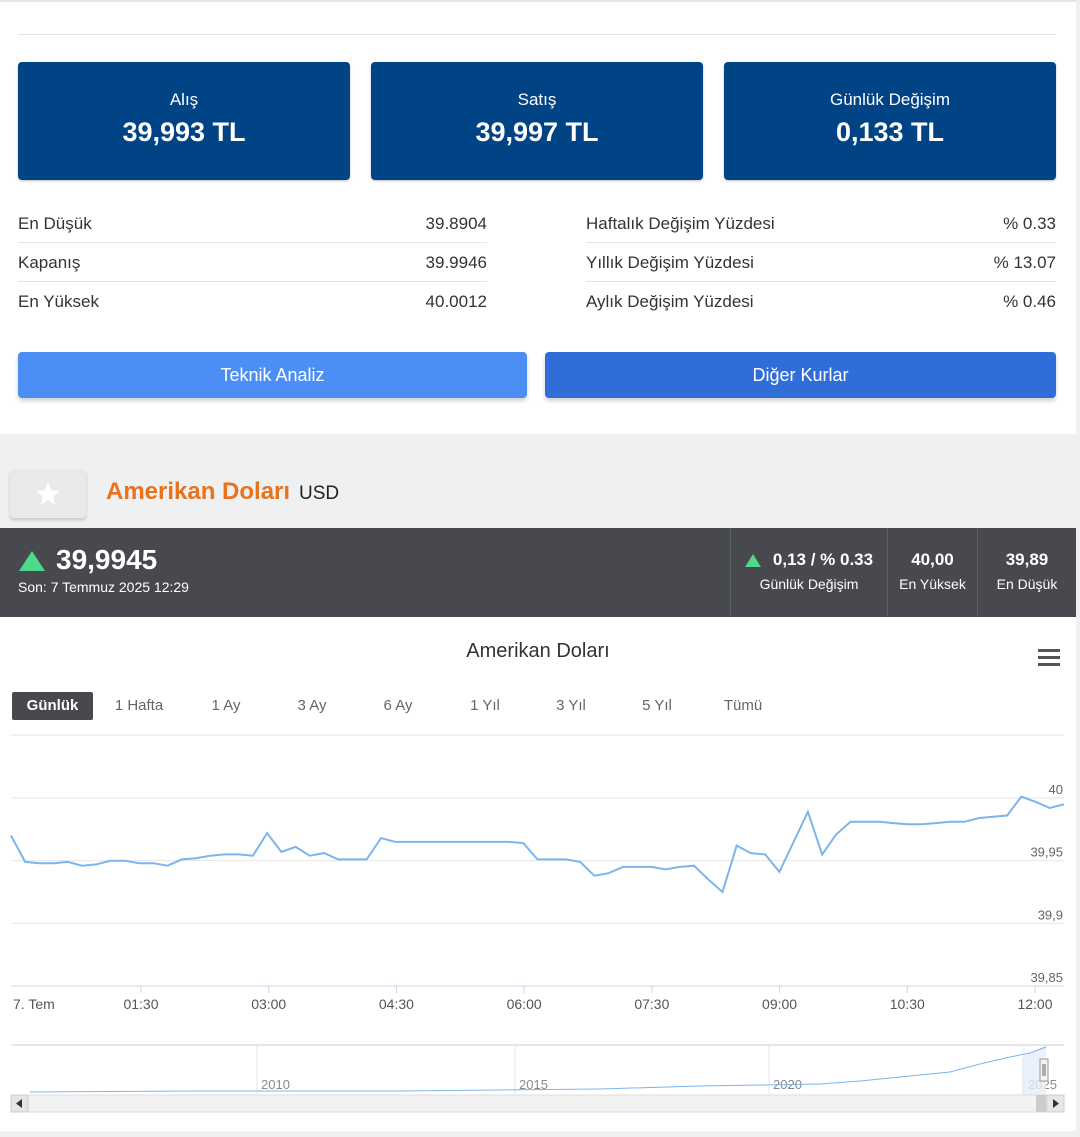  I want to click on buy-rate-box: Alış 39,993 TL, so click(184, 121).